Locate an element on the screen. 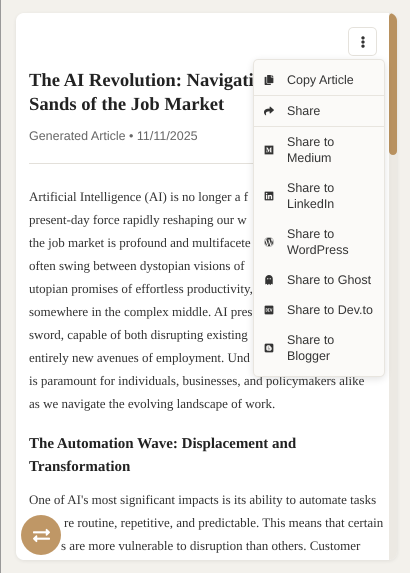 The height and width of the screenshot is (573, 410). menu-item: Share is located at coordinates (319, 111).